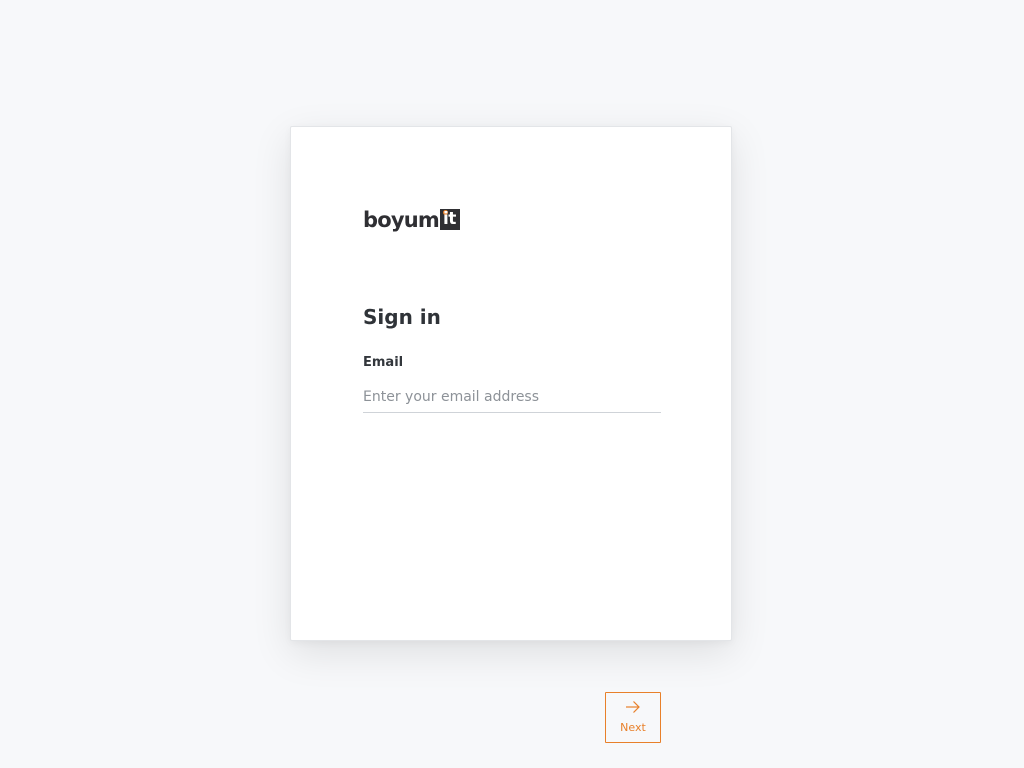 This screenshot has height=768, width=1024. What do you see at coordinates (401, 220) in the screenshot?
I see `logo-text: boyum` at bounding box center [401, 220].